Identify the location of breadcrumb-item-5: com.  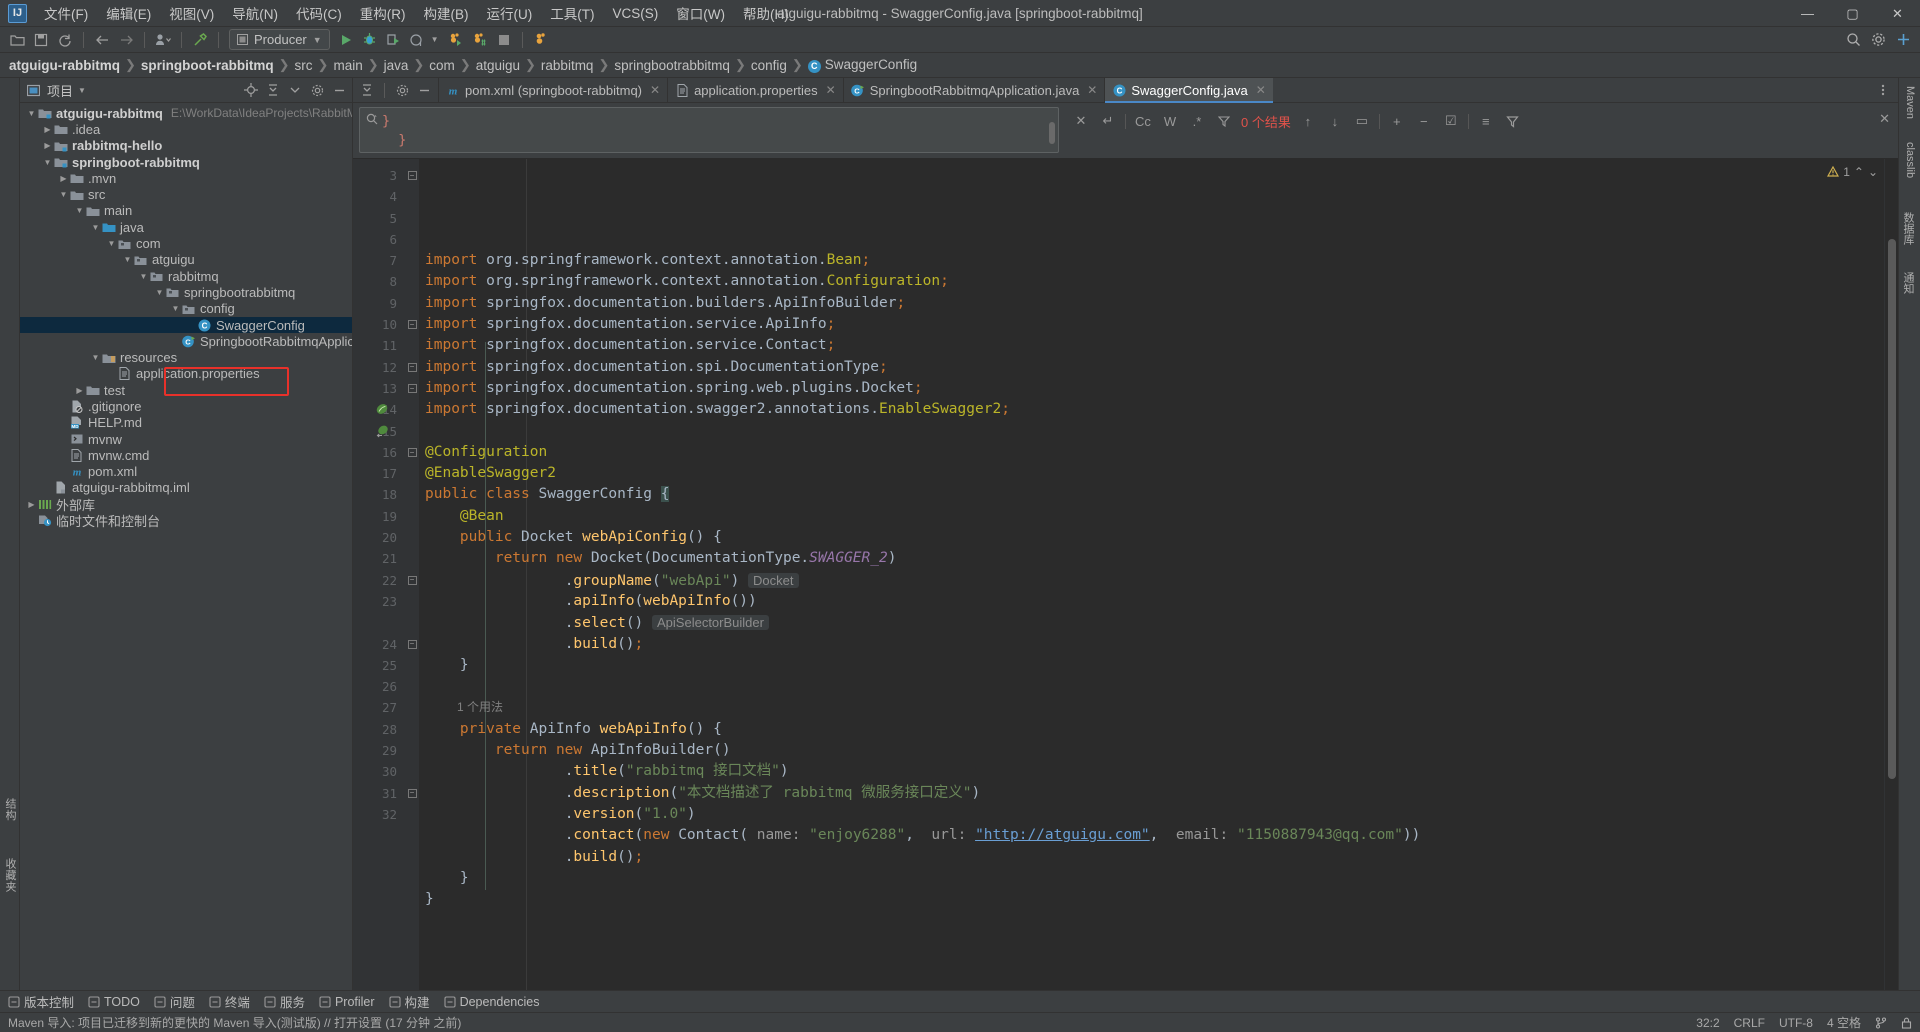
(442, 65).